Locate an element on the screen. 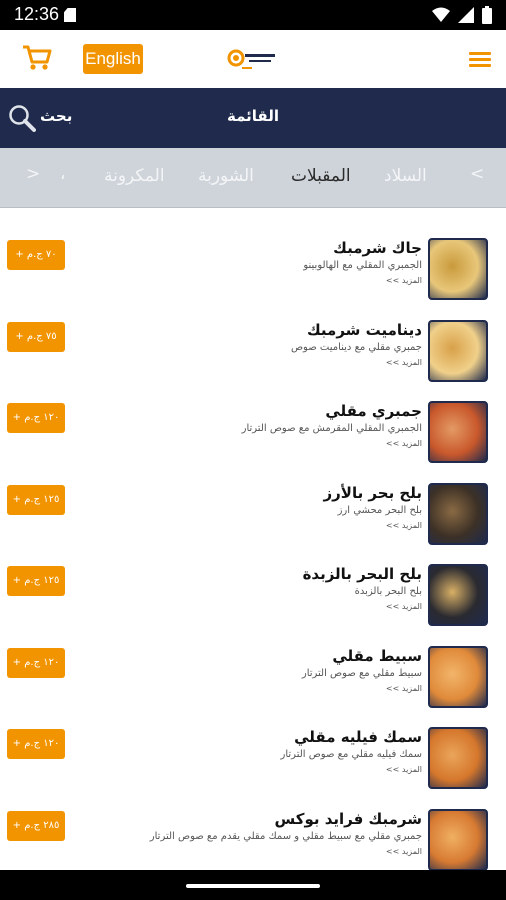 This screenshot has width=506, height=900. menu-item-name: جاك شرمبك is located at coordinates (377, 248).